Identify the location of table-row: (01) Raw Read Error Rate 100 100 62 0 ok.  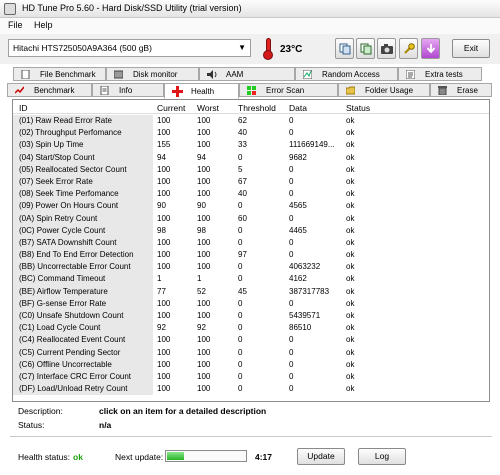
(251, 121).